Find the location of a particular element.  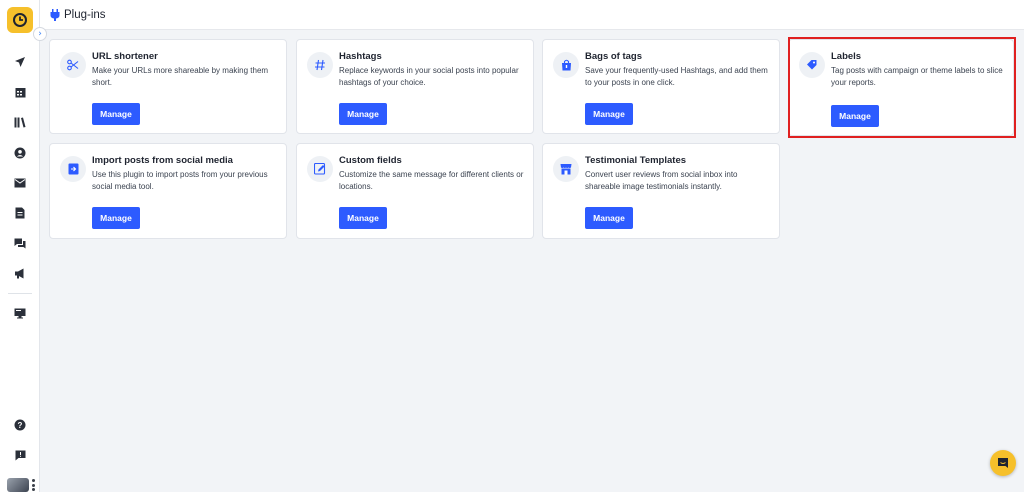

mail-icon is located at coordinates (20, 183).